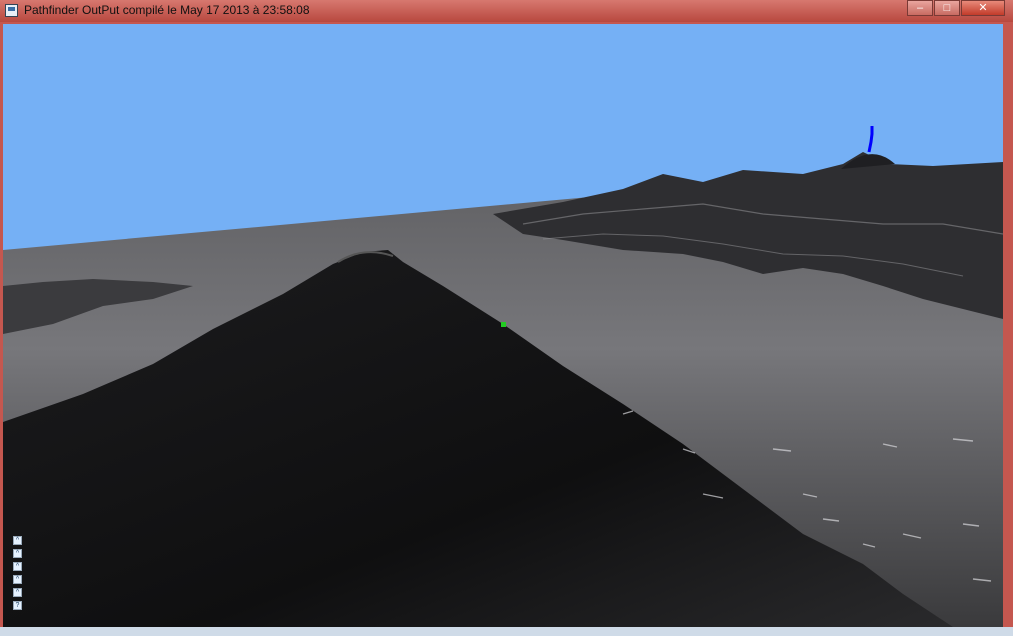  I want to click on hud-button-1: ^, so click(17, 540).